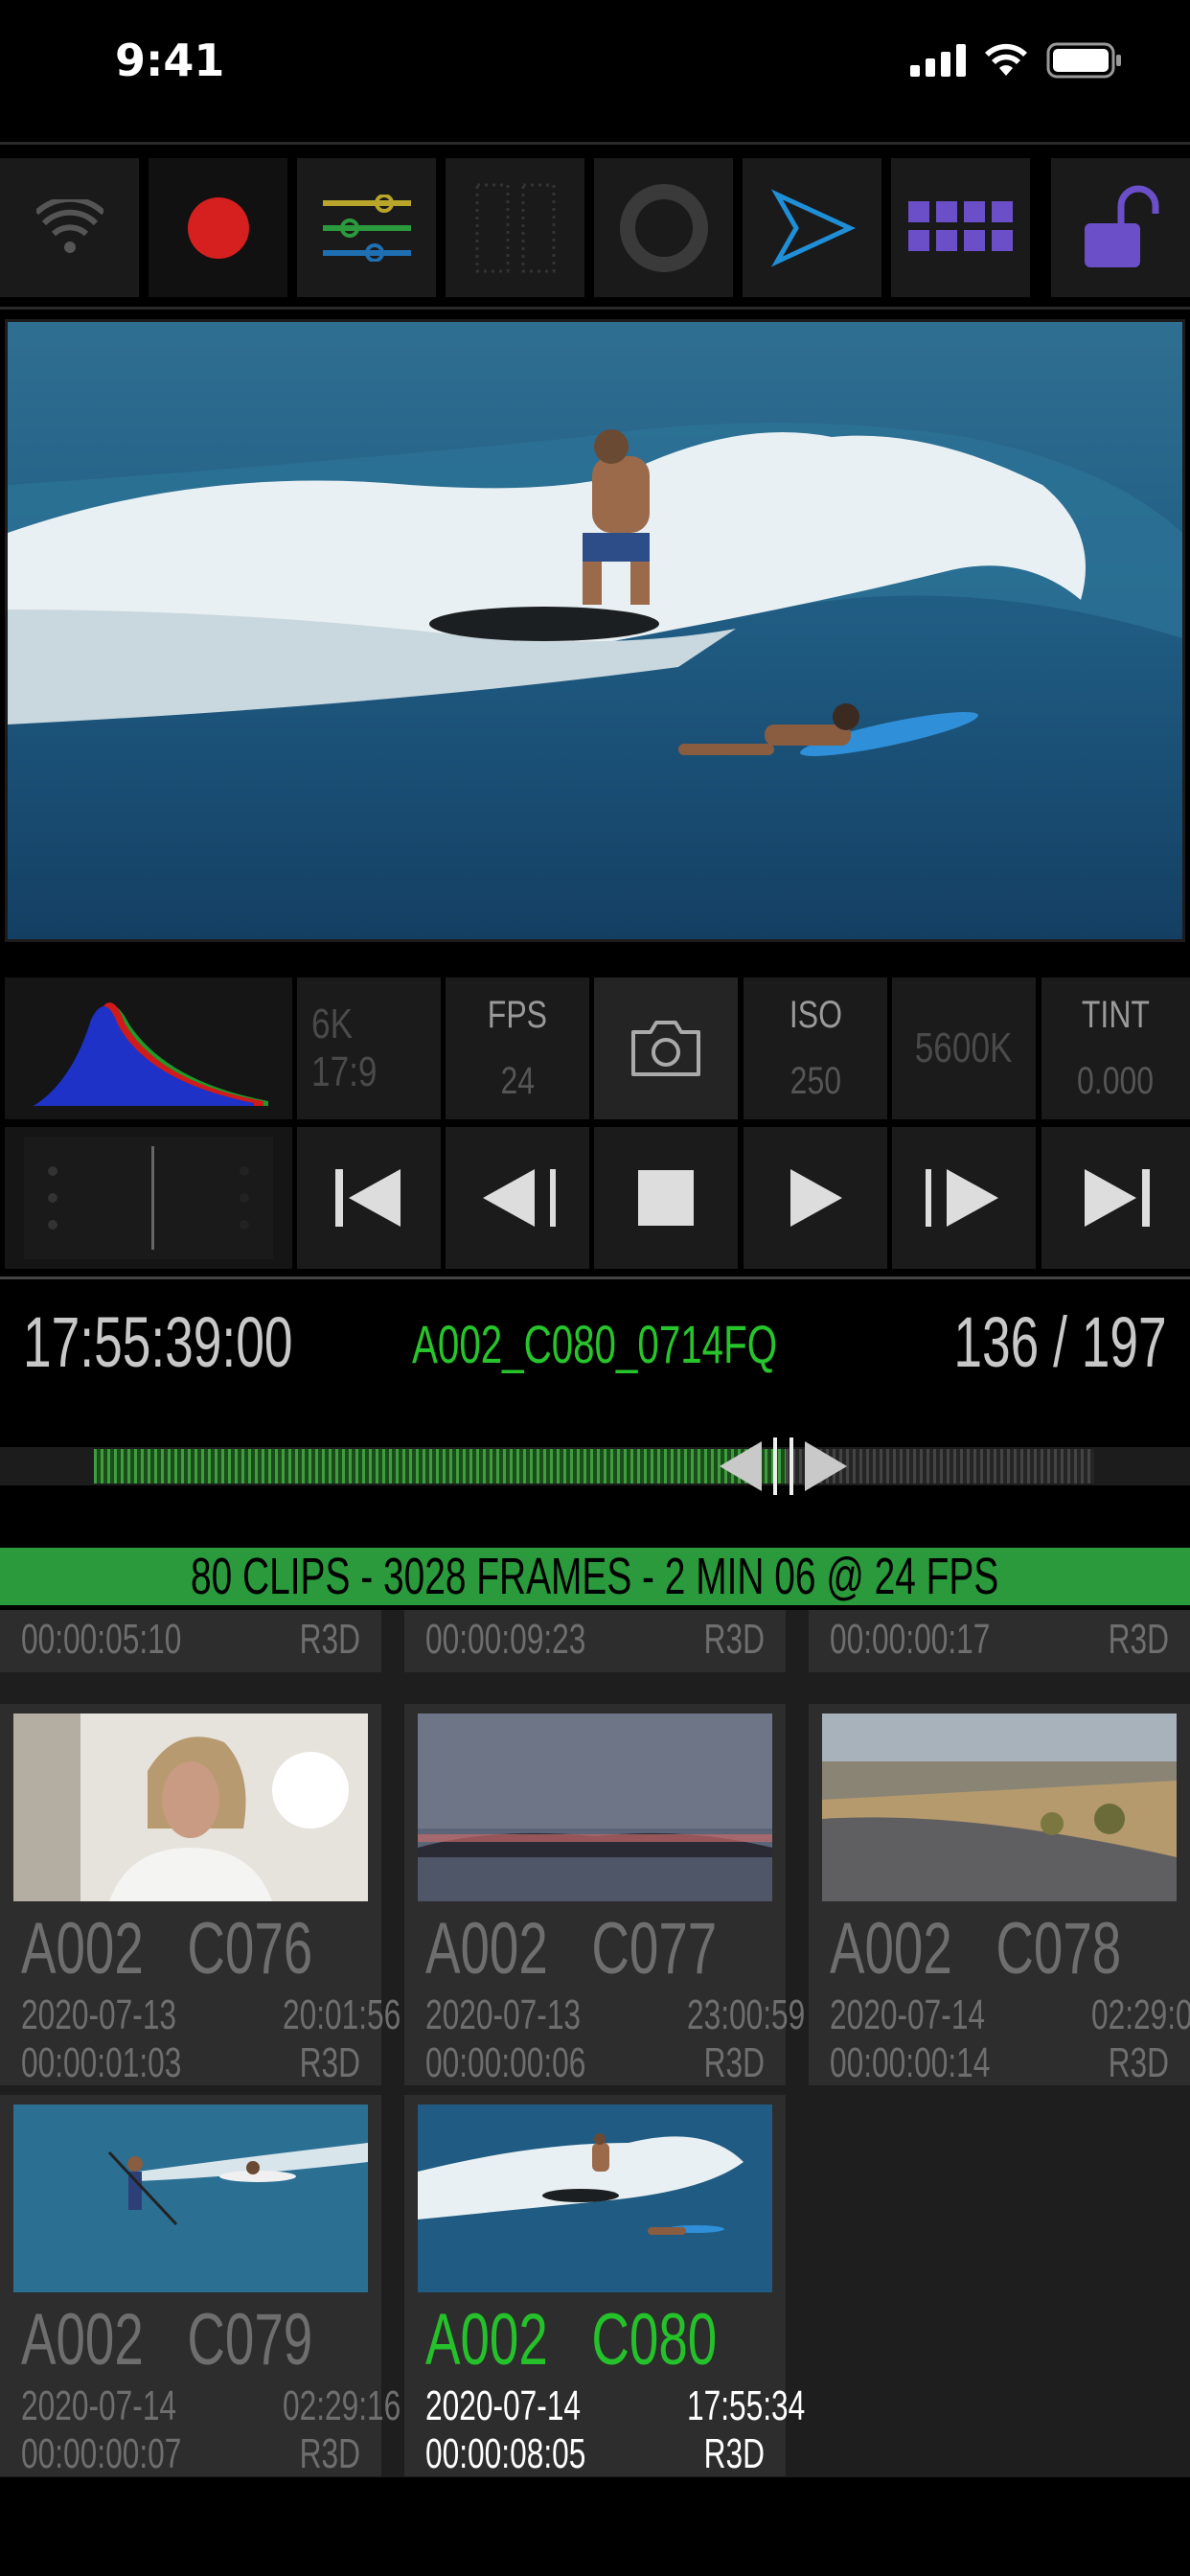 The height and width of the screenshot is (2576, 1190). I want to click on clip-duration-row: 00:00:08:05 R3D, so click(595, 2453).